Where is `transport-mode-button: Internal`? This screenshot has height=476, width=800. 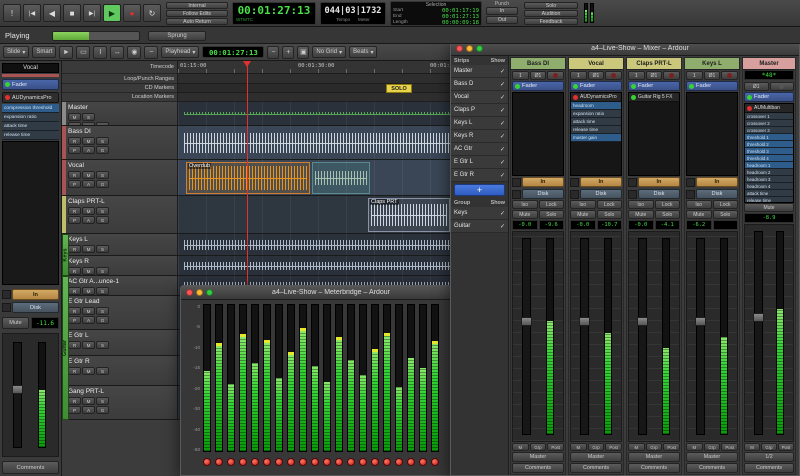
transport-mode-button: Internal is located at coordinates (197, 5).